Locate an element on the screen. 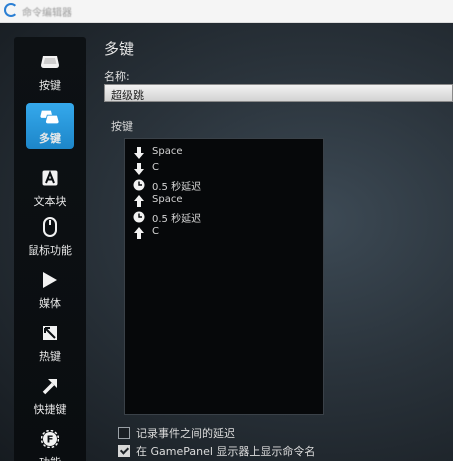 The height and width of the screenshot is (461, 453). sidebar-item-label: 鼠标功能 is located at coordinates (50, 250).